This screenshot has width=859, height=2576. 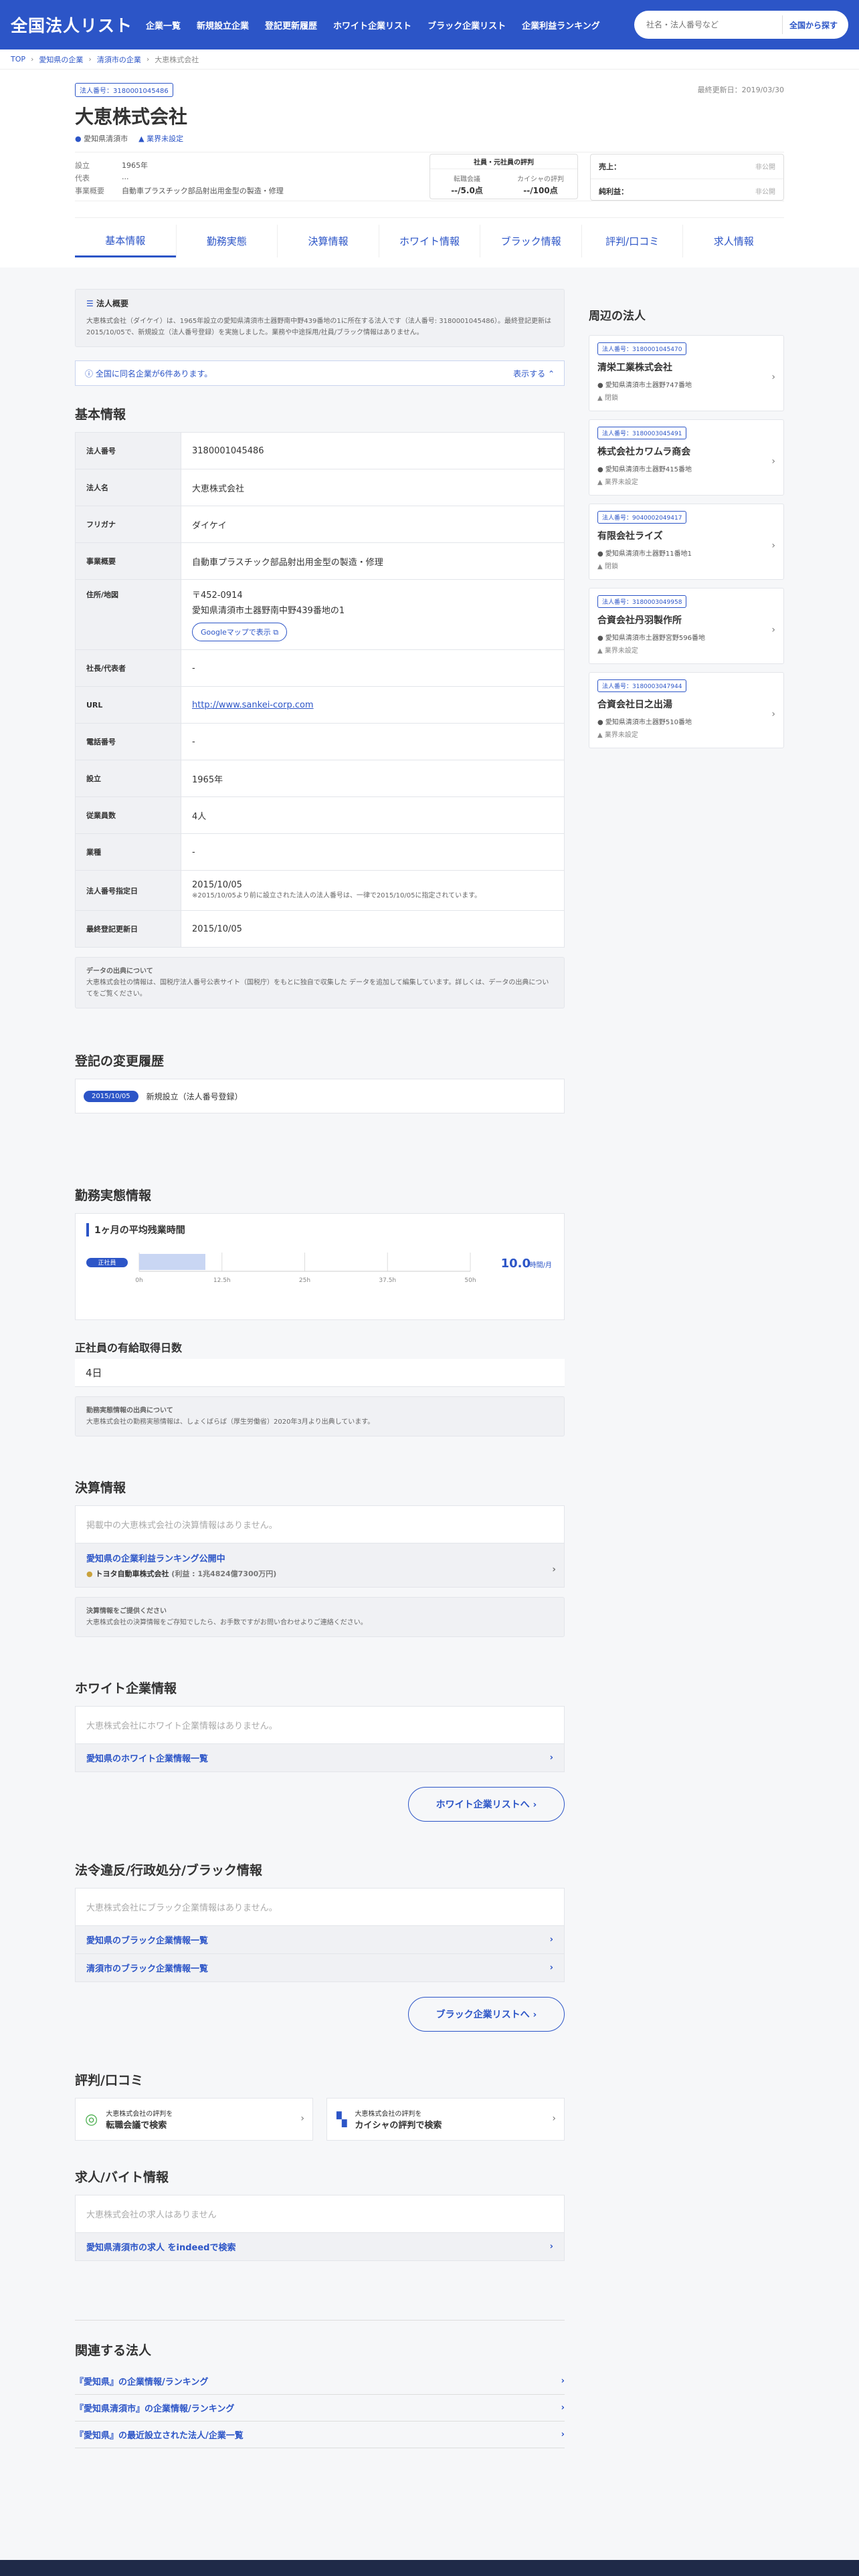 What do you see at coordinates (320, 1739) in the screenshot?
I see `white-card: 大恵株式会社にホワイト企業情報はありません。 愛知県のホワイト企業情報一覧 ›` at bounding box center [320, 1739].